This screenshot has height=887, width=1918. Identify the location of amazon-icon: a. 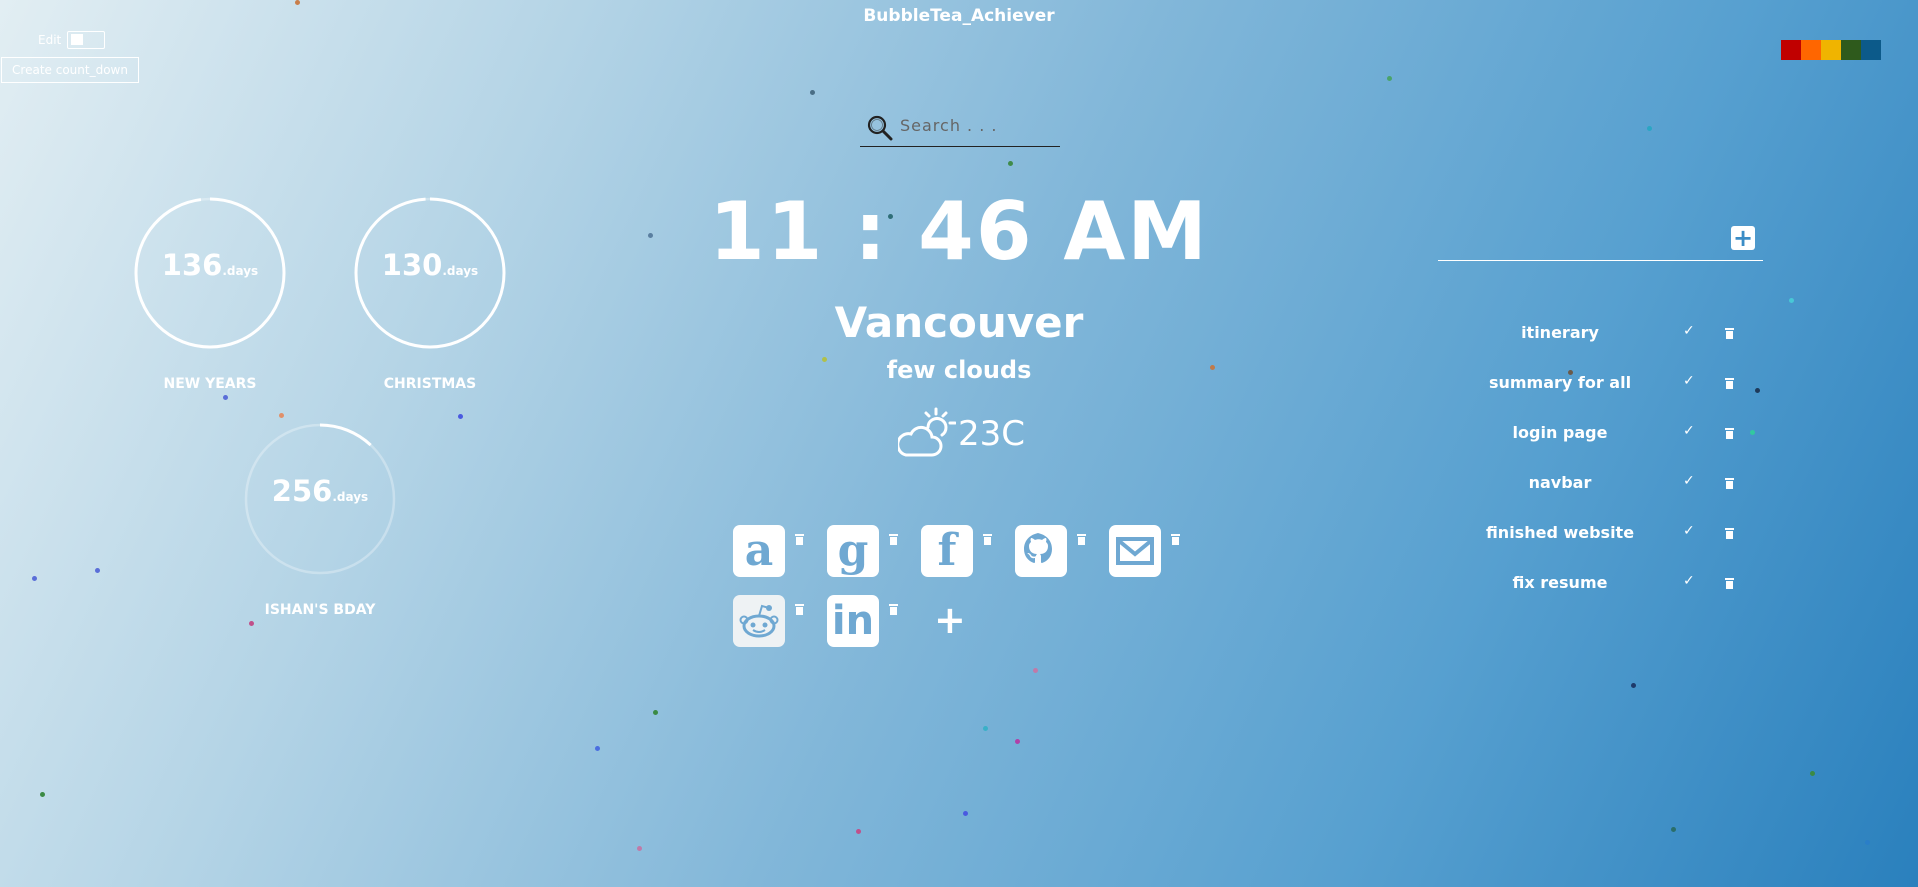
(759, 550).